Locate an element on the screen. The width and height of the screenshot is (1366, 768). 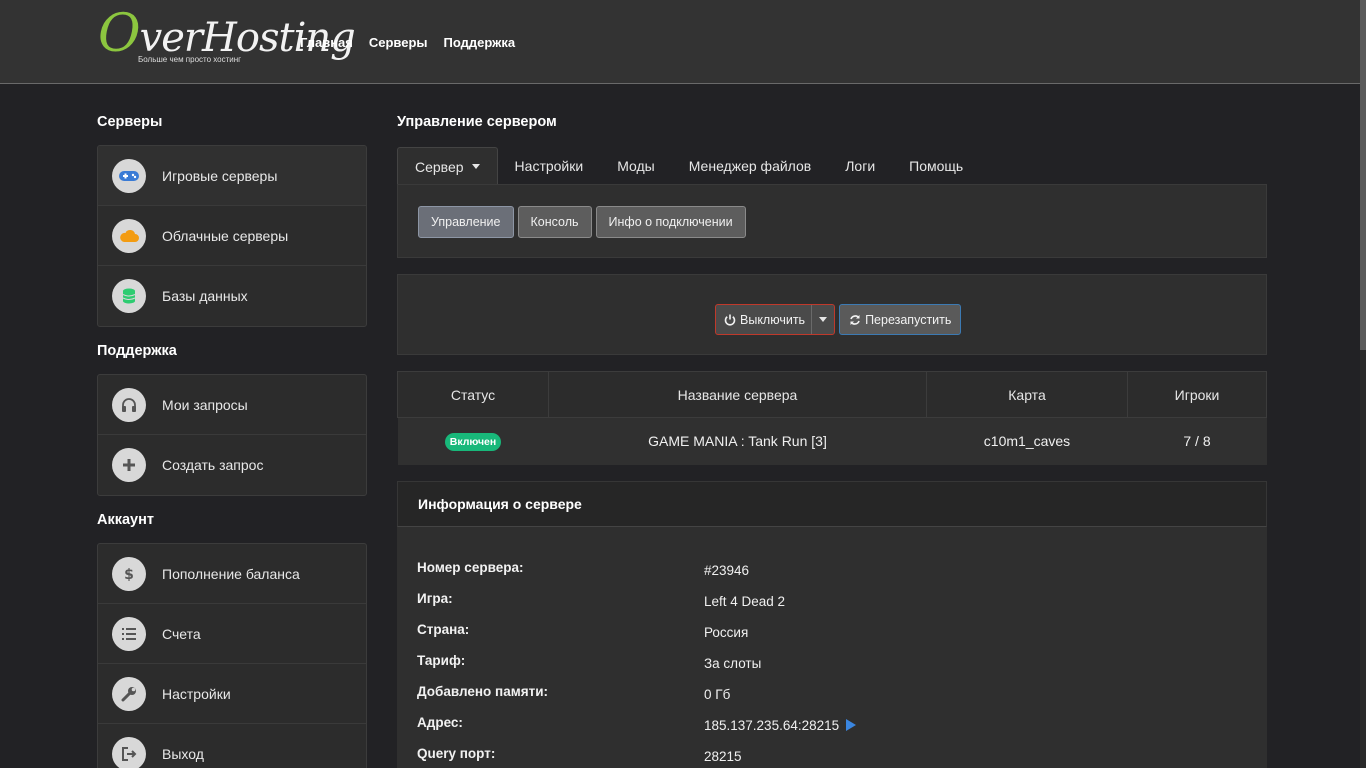
info-row-query-port: Query порт: 28215 is located at coordinates (579, 756).